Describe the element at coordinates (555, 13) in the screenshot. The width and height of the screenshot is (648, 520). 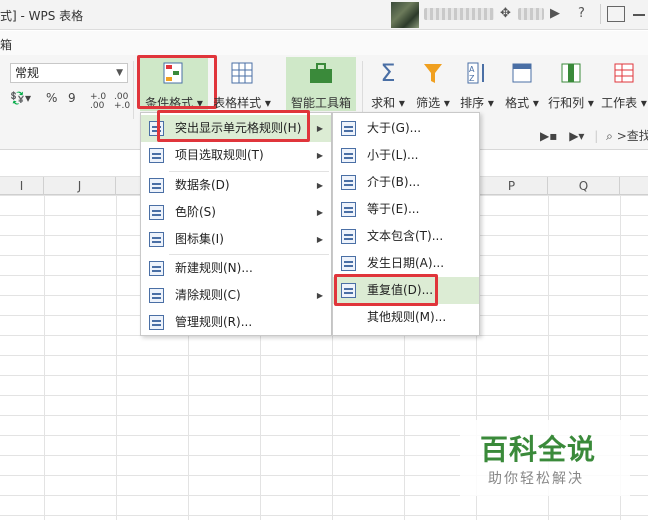
I see `feedback-icon: ▶` at that location.